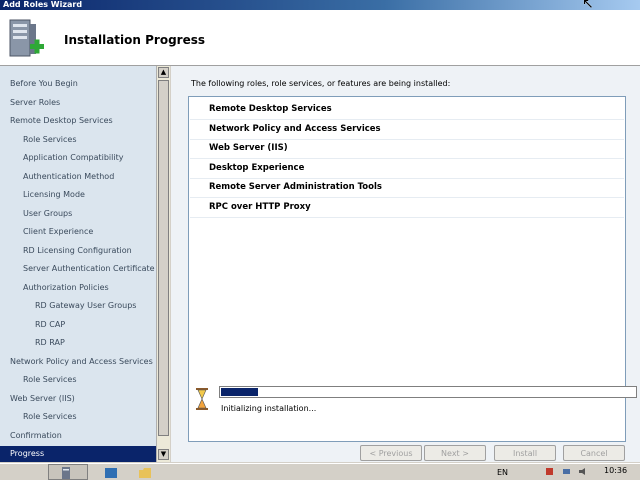 Image resolution: width=640 pixels, height=480 pixels. Describe the element at coordinates (78, 158) in the screenshot. I see `nav-step-item: Application Compatibility` at that location.